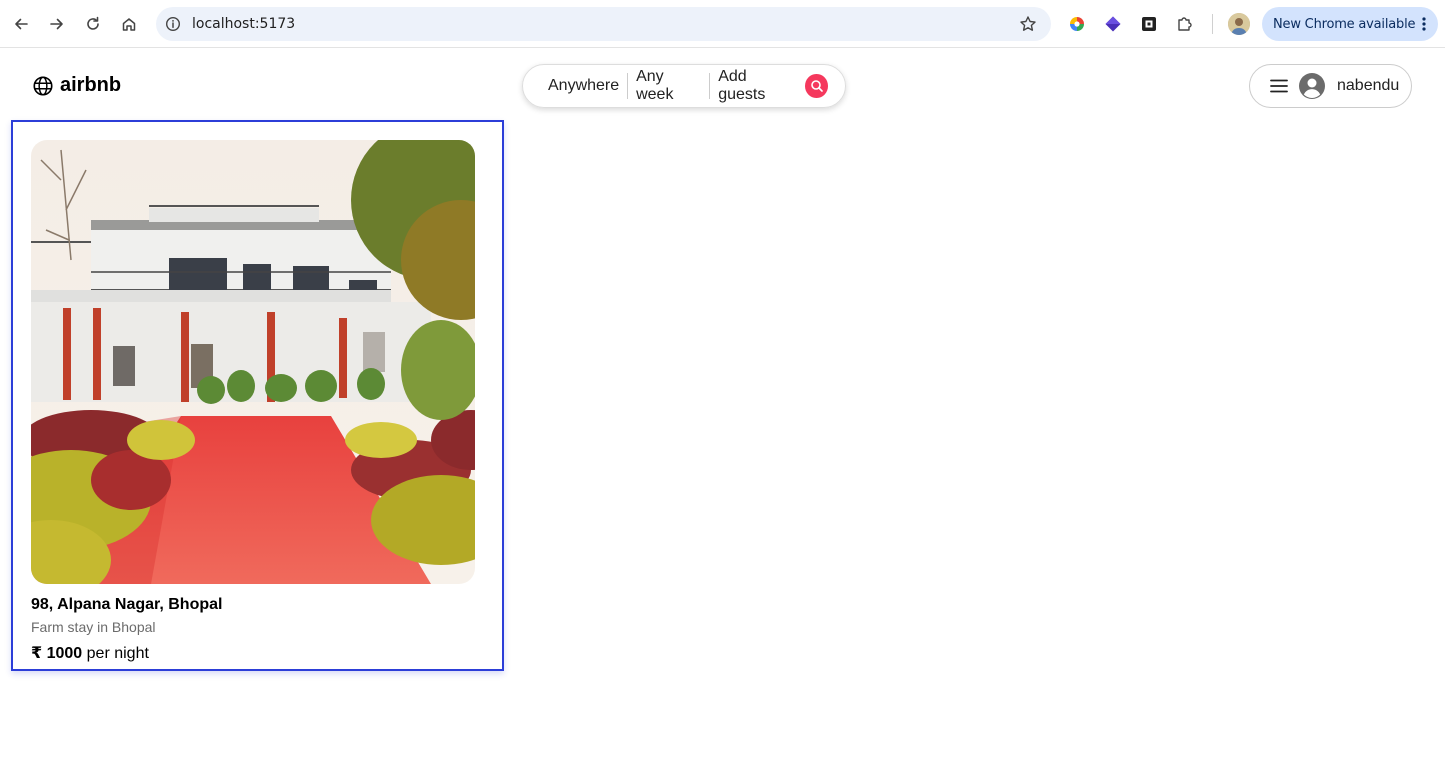  I want to click on search-bar: Anywhere Any week Add guests, so click(684, 86).